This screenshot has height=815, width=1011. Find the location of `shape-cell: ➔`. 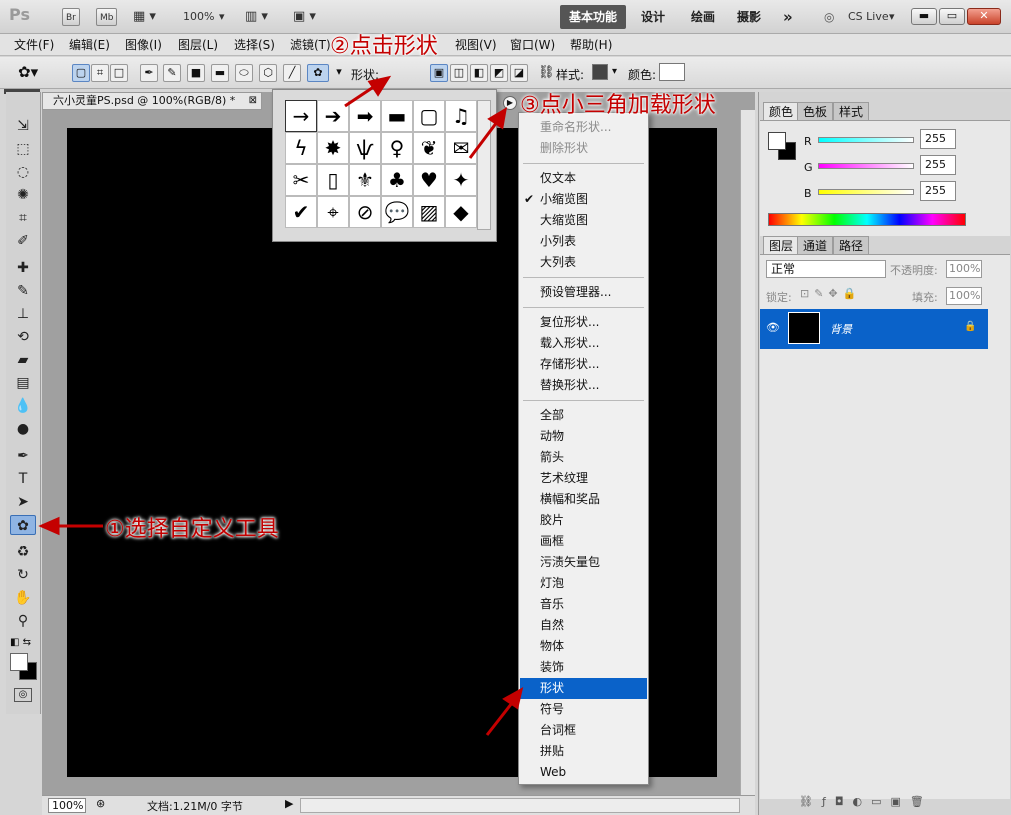

shape-cell: ➔ is located at coordinates (333, 116).